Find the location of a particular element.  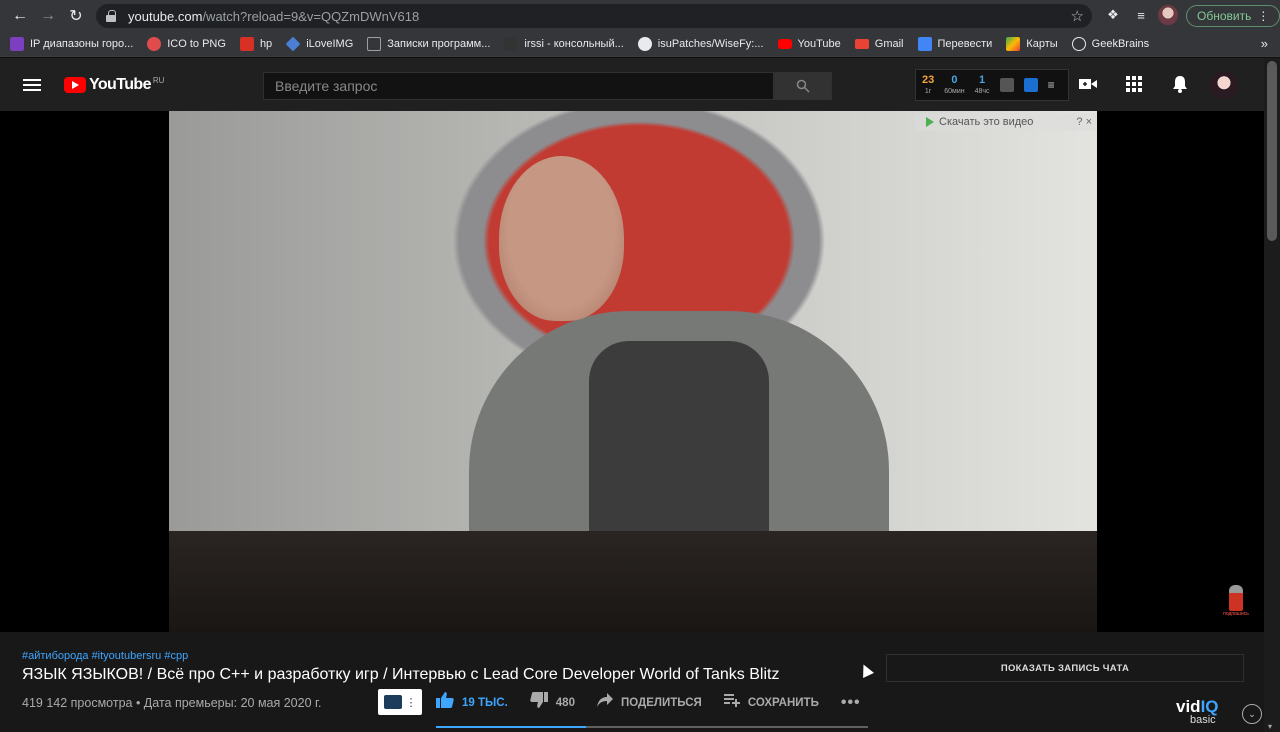

stat-48h: 1 48чс is located at coordinates (982, 85).